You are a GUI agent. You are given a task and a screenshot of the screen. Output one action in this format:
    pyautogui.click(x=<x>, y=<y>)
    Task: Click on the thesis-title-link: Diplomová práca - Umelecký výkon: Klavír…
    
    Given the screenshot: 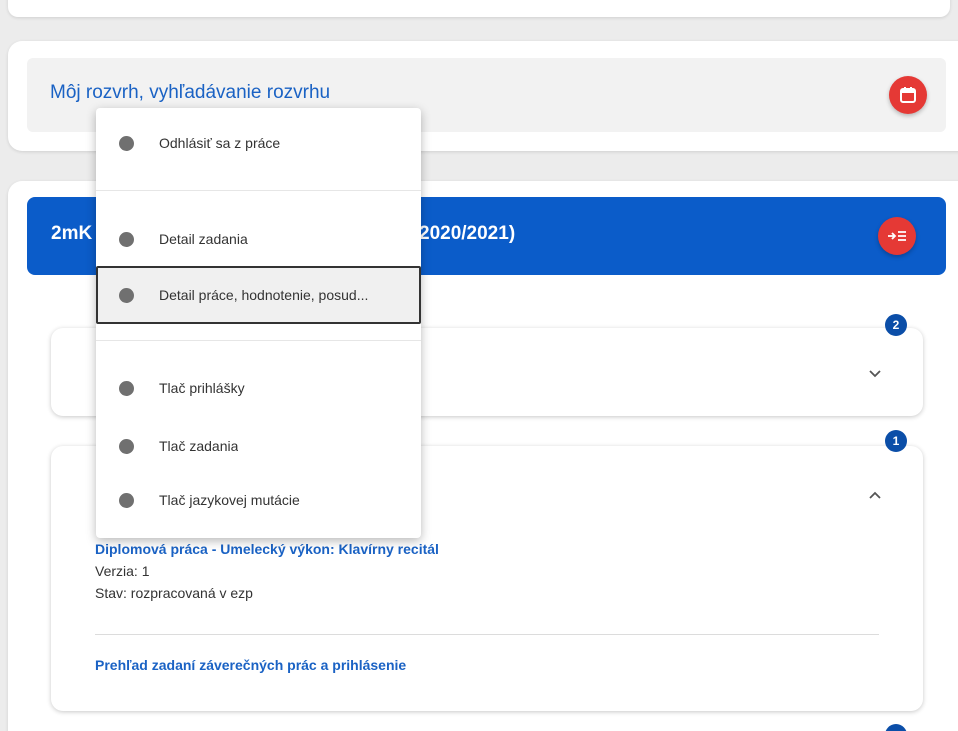 What is the action you would take?
    pyautogui.click(x=267, y=549)
    